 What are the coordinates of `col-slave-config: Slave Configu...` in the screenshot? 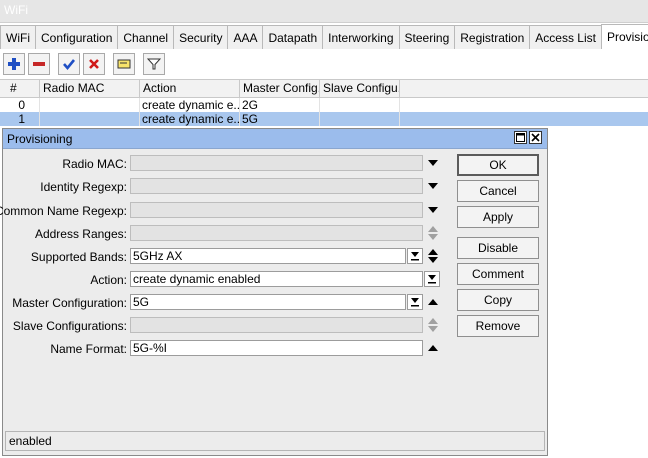 It's located at (360, 88).